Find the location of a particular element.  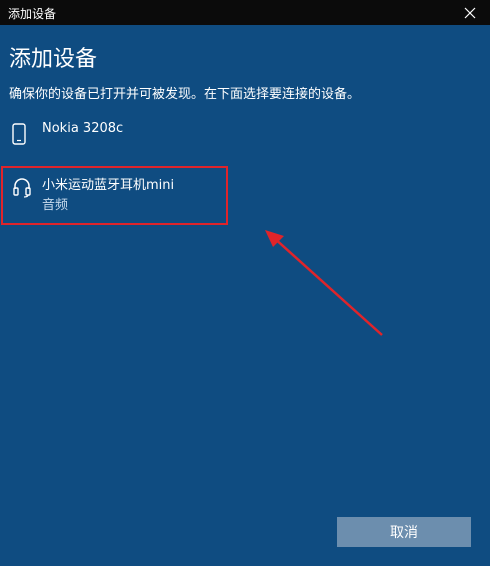

annotation-highlight-box is located at coordinates (114, 195).